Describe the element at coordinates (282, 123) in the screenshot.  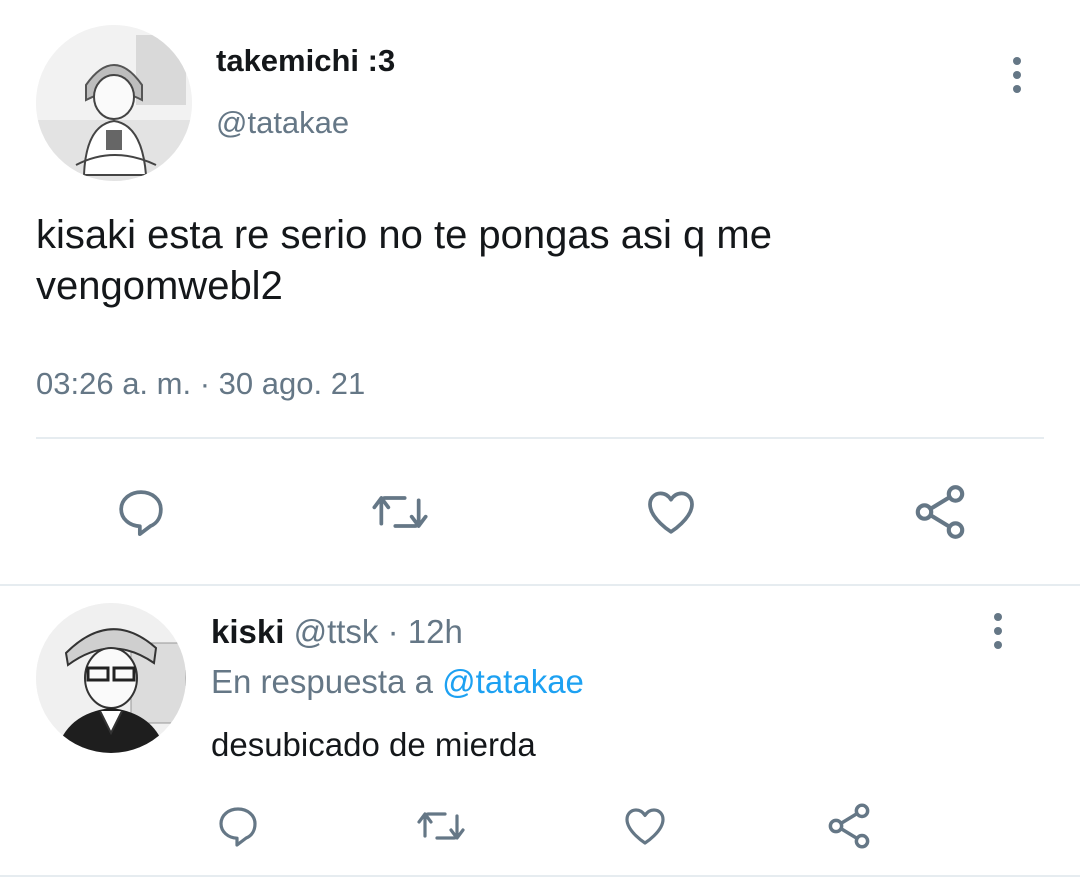
I see `handle: @tatakae` at that location.